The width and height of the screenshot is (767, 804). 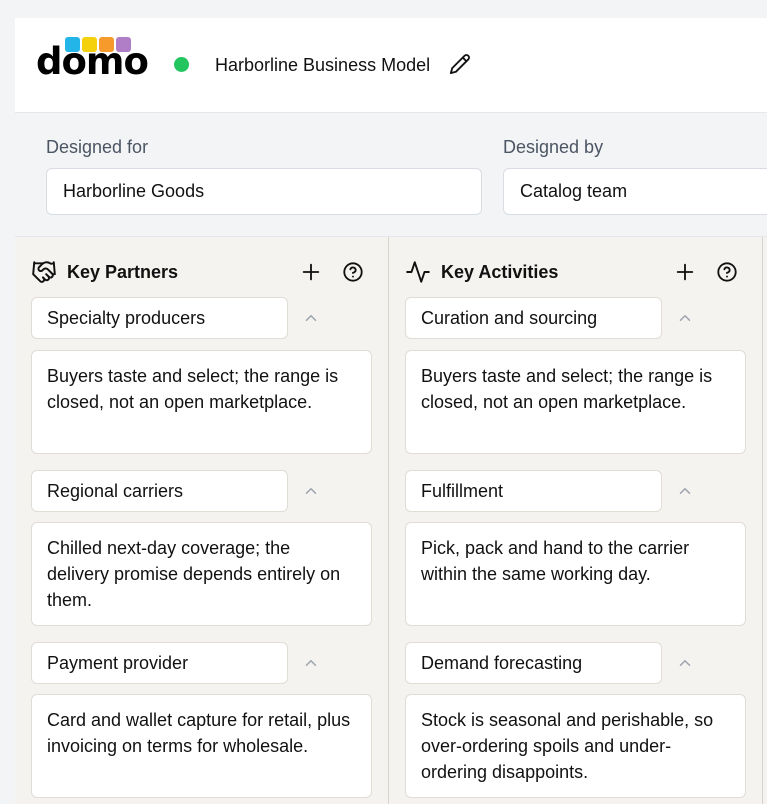 What do you see at coordinates (201, 272) in the screenshot?
I see `column-header: Key Partners` at bounding box center [201, 272].